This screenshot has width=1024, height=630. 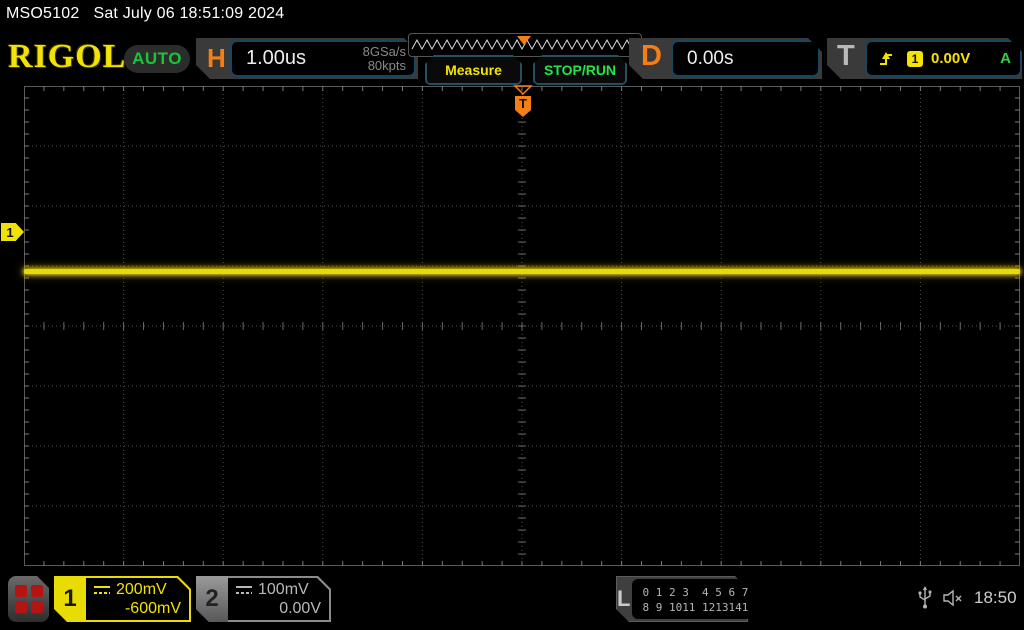 I want to click on model-name: MSO5102, so click(x=43, y=13).